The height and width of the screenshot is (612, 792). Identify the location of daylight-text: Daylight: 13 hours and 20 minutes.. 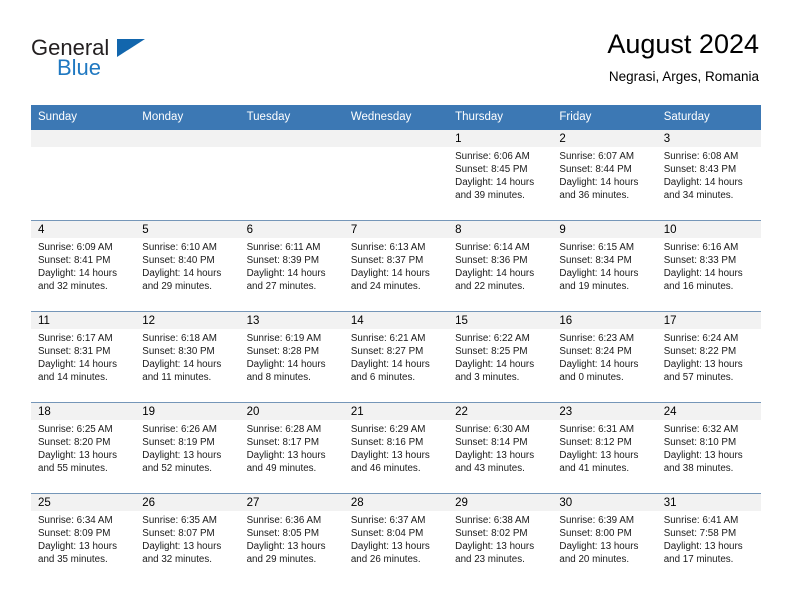
(599, 552).